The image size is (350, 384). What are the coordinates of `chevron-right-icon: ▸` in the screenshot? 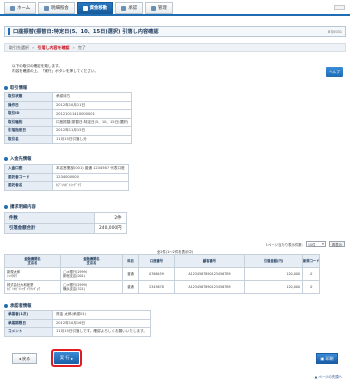 It's located at (72, 358).